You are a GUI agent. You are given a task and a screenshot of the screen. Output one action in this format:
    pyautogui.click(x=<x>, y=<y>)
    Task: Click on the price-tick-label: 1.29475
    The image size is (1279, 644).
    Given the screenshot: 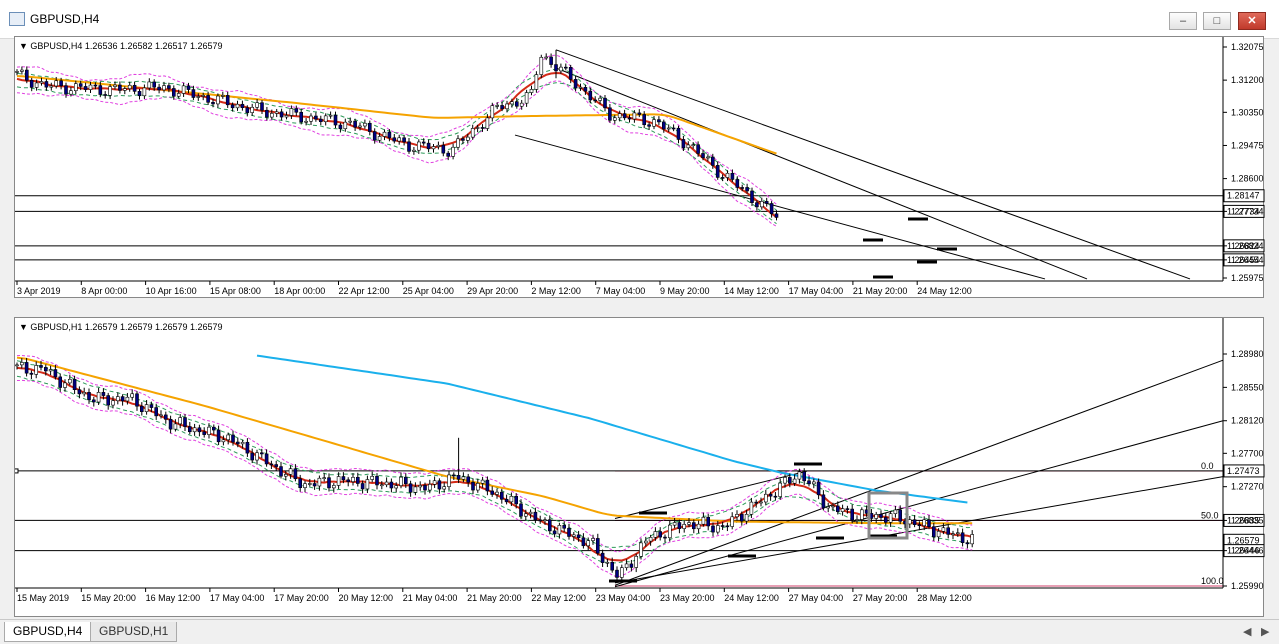 What is the action you would take?
    pyautogui.click(x=1247, y=145)
    